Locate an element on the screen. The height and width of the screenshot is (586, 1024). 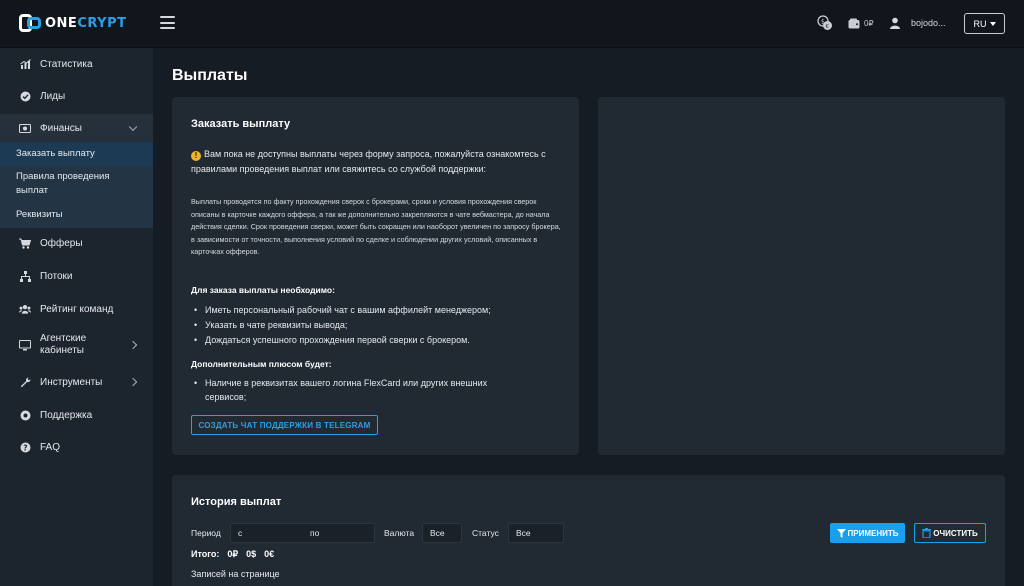
language-select: RU is located at coordinates (984, 23).